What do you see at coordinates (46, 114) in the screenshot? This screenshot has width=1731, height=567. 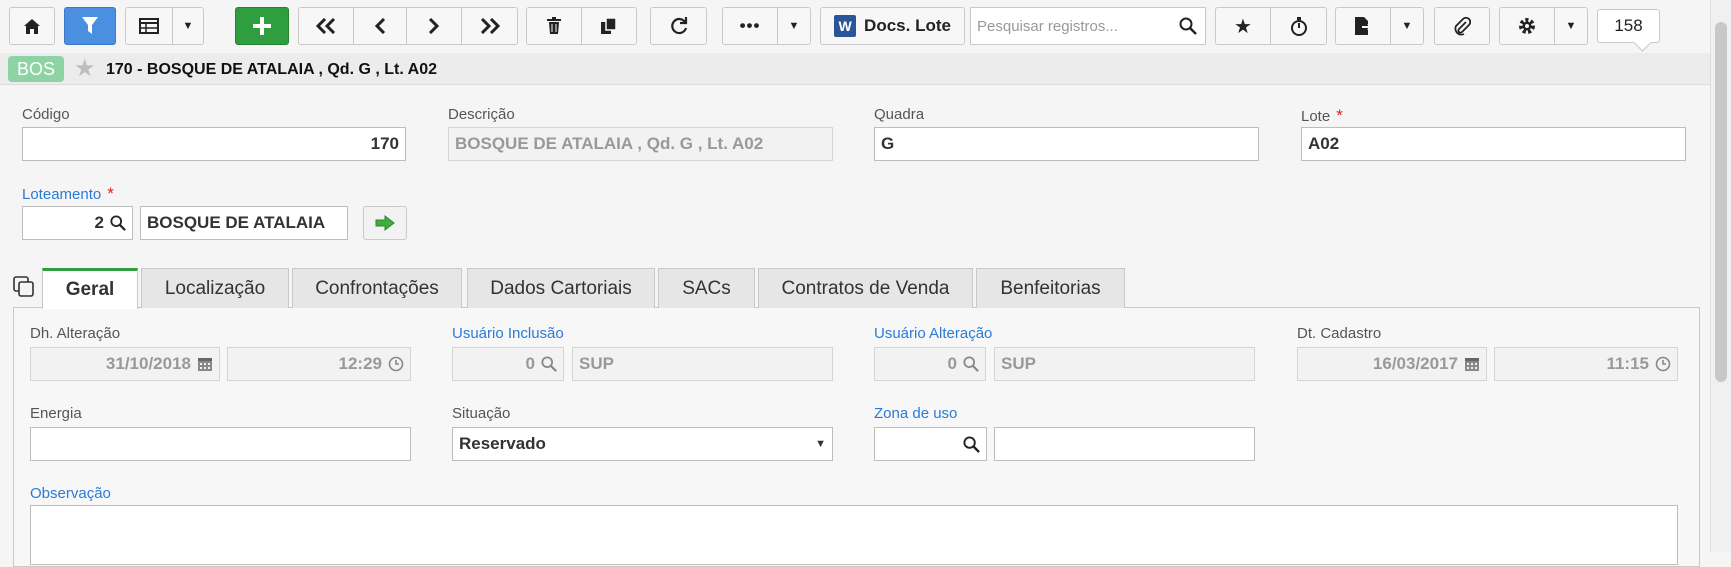 I see `codigo-label: Código` at bounding box center [46, 114].